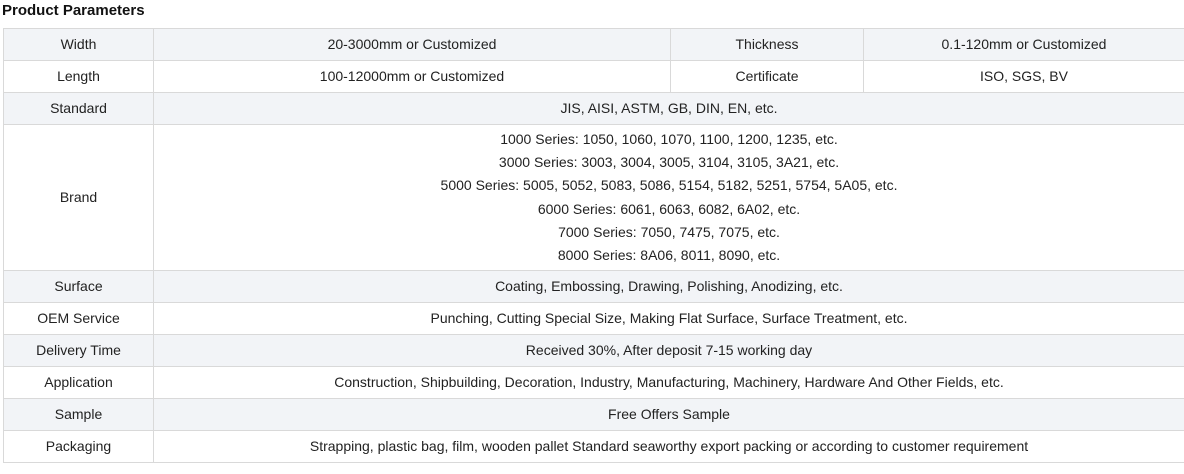 This screenshot has height=474, width=1184. What do you see at coordinates (767, 76) in the screenshot?
I see `certificate-label: Certificate` at bounding box center [767, 76].